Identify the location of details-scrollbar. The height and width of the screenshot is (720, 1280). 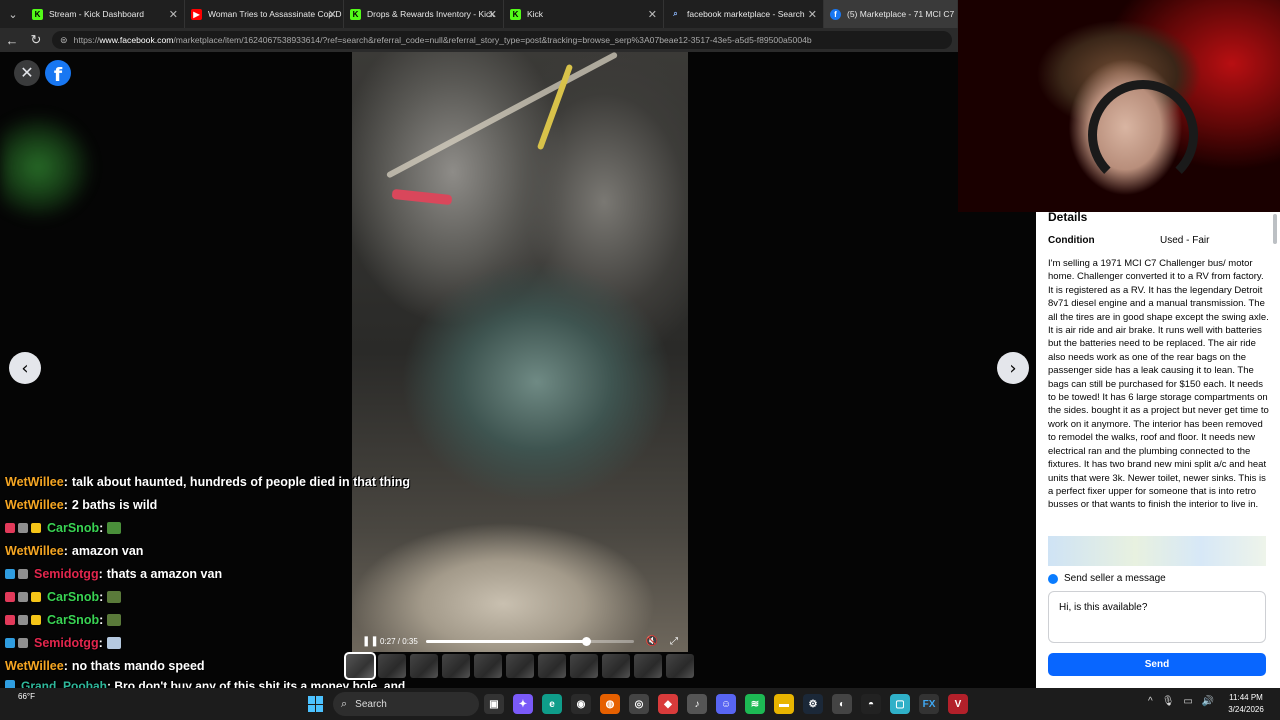
(1275, 229).